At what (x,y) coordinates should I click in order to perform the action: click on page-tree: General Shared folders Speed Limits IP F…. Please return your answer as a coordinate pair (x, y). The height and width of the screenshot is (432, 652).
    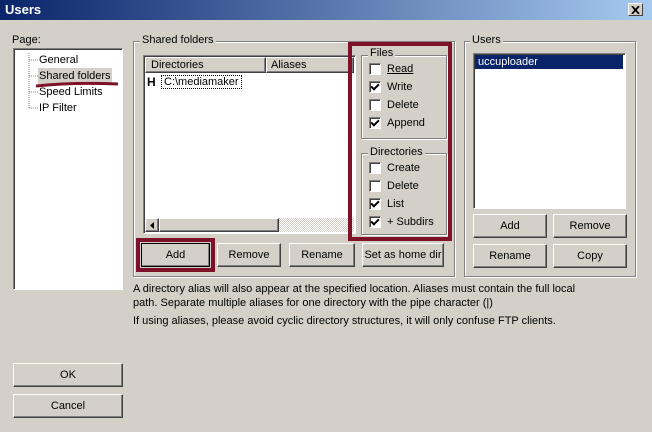
    Looking at the image, I should click on (68, 169).